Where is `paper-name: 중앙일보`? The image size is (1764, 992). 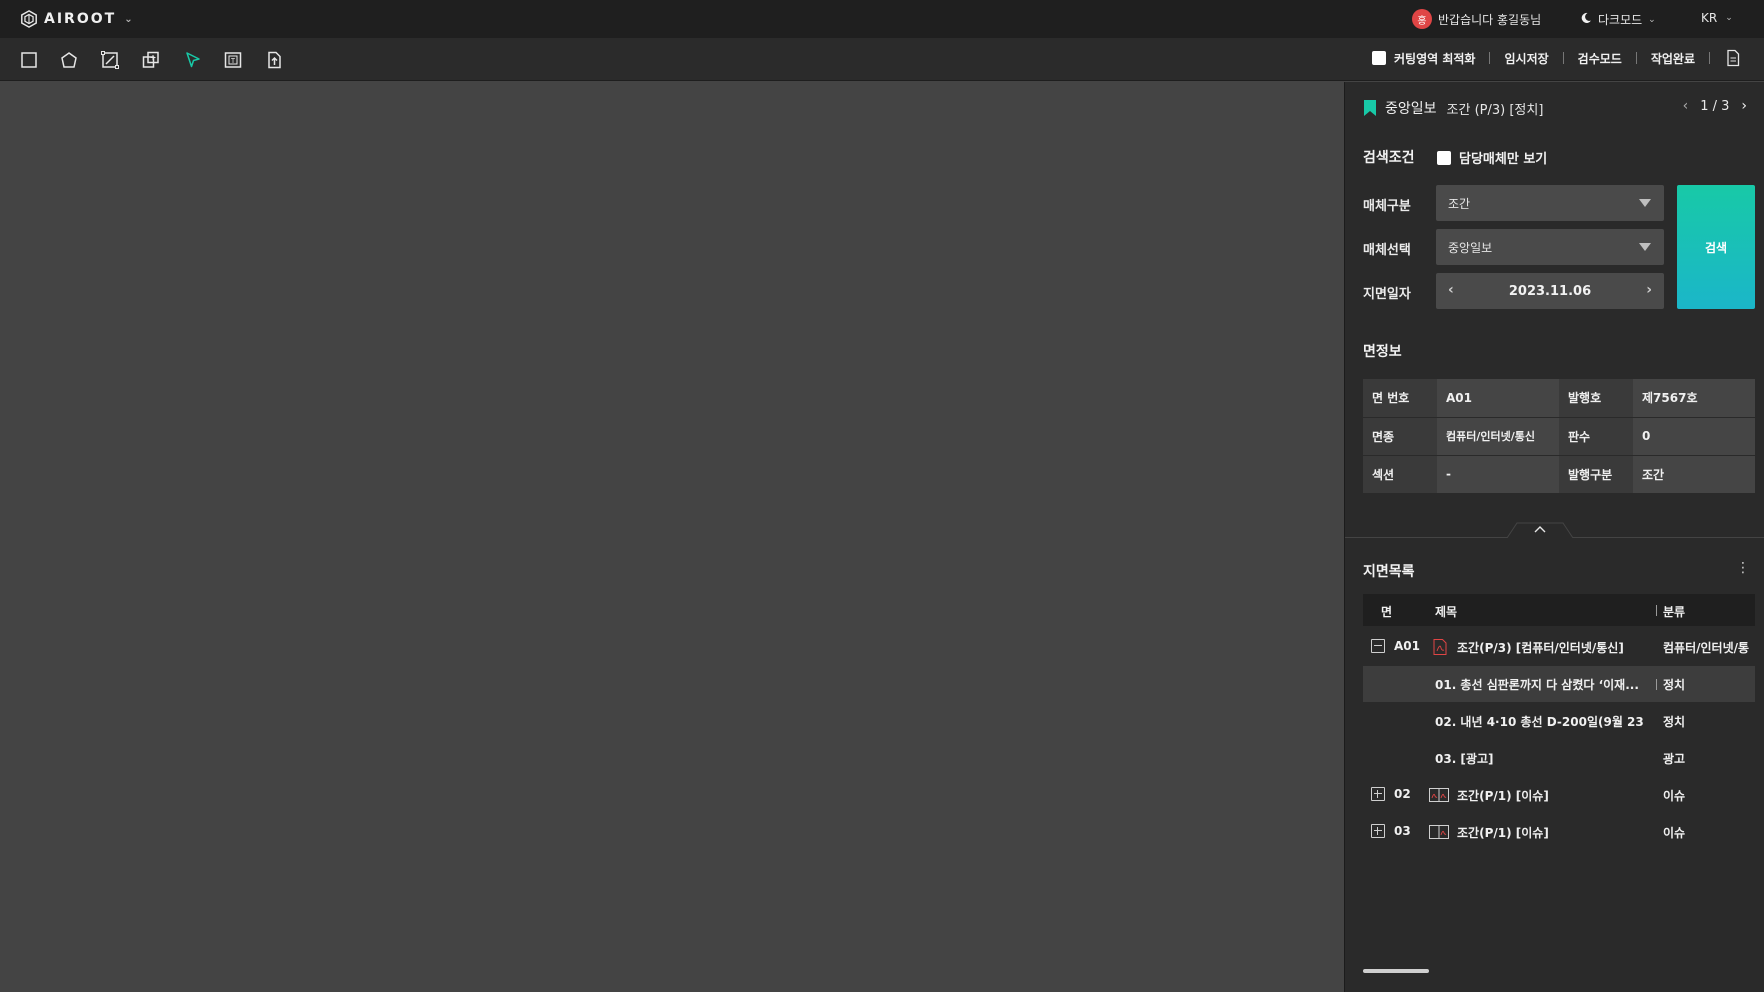 paper-name: 중앙일보 is located at coordinates (1411, 109).